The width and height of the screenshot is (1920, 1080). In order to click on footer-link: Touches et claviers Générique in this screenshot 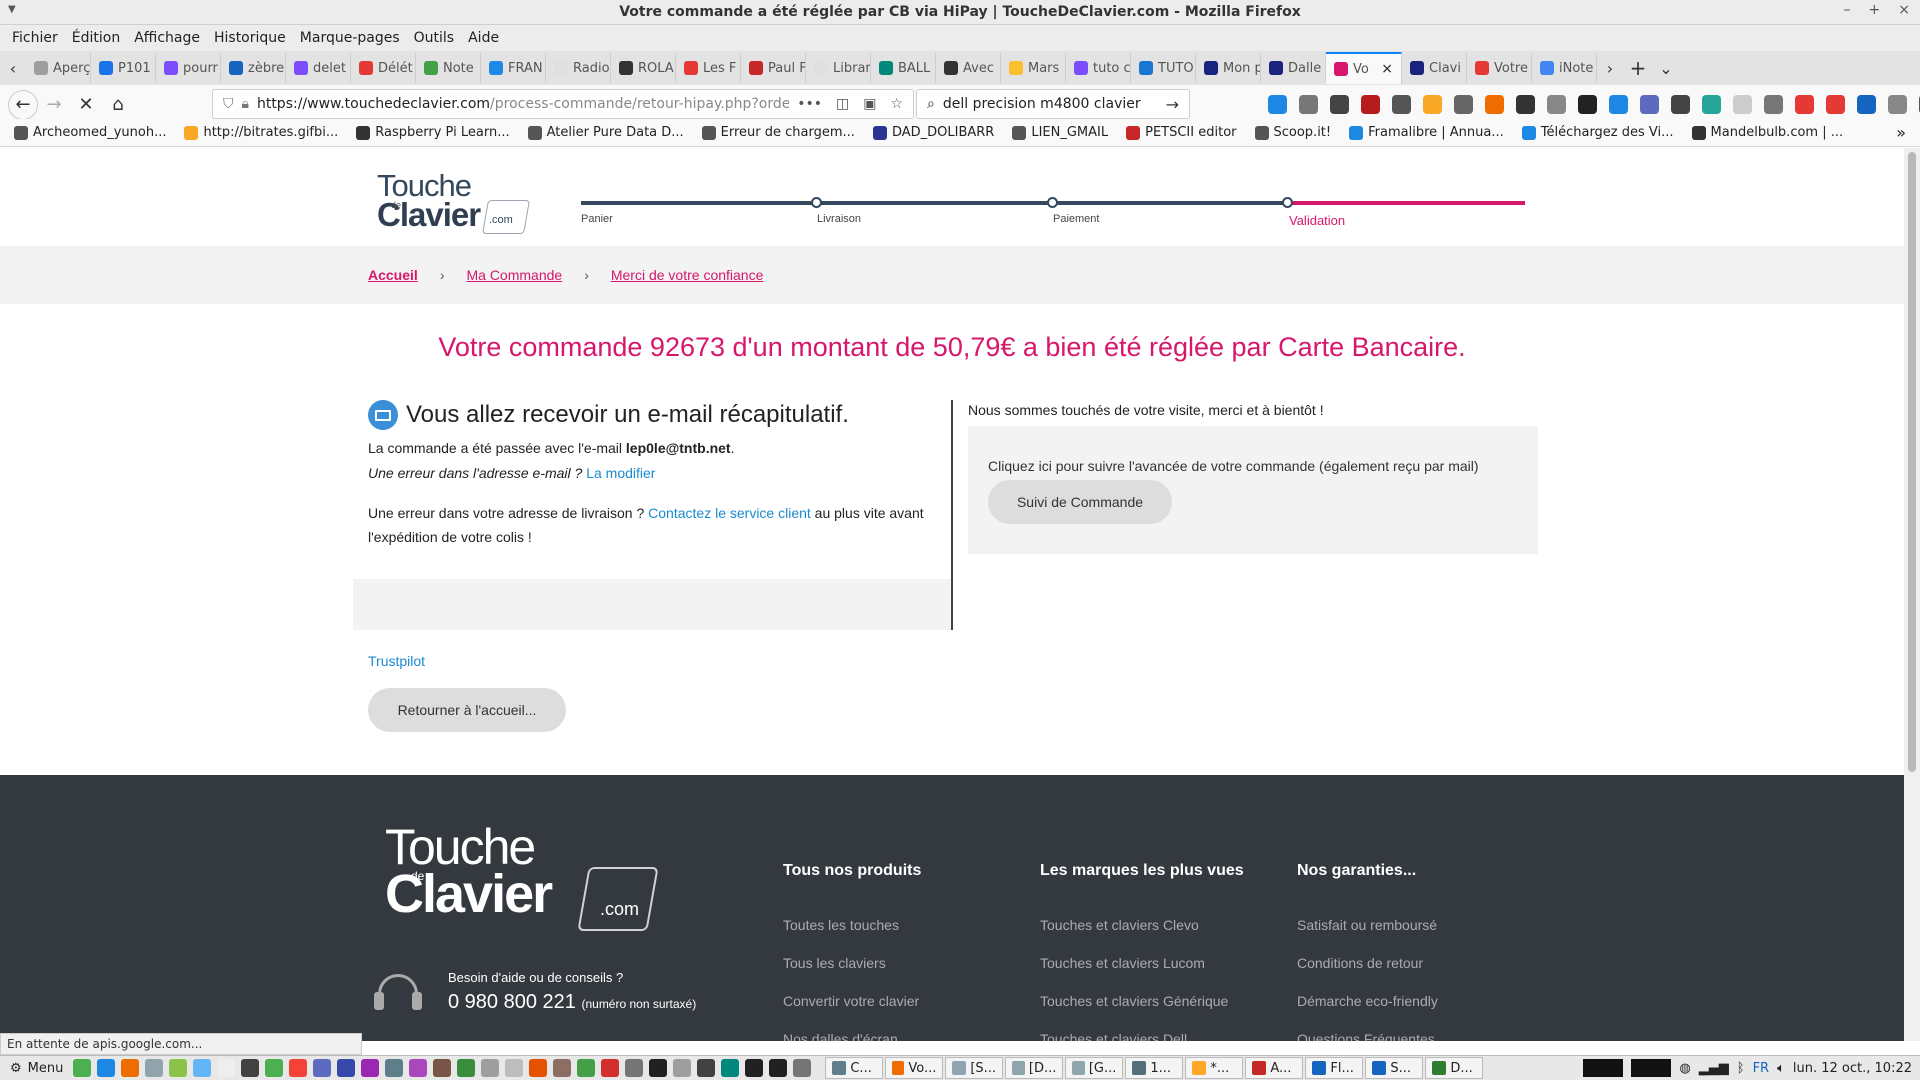, I will do `click(1142, 1001)`.